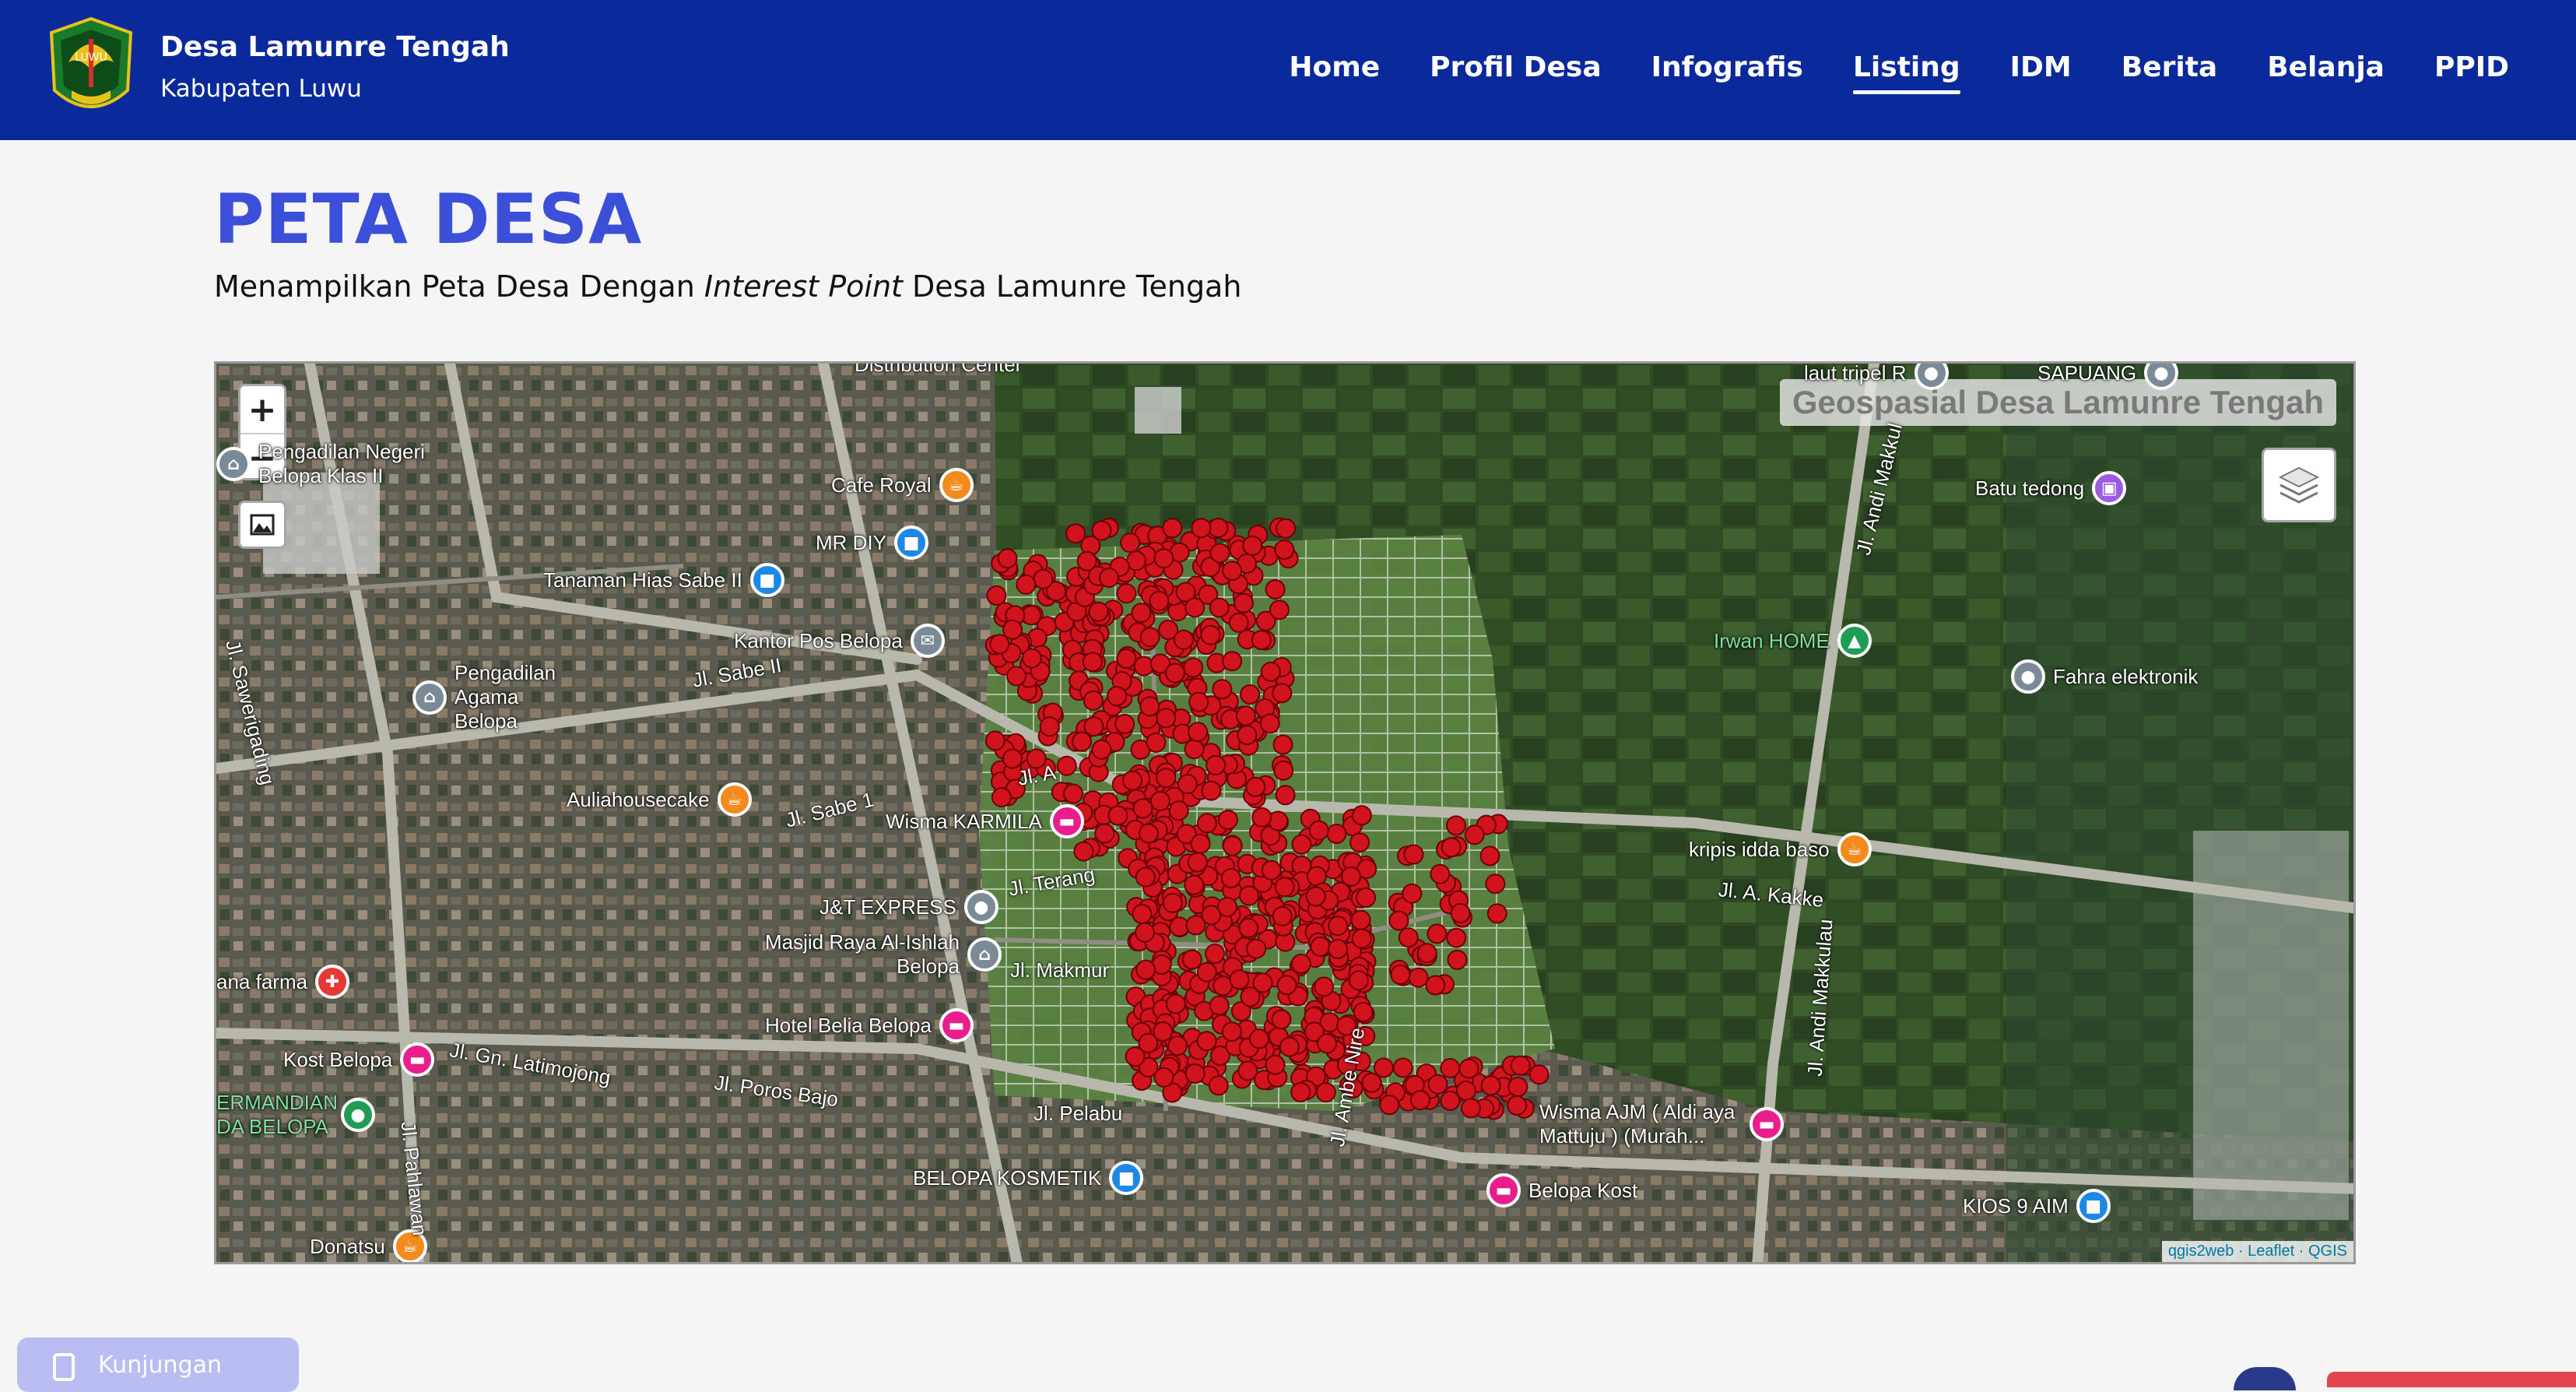 The width and height of the screenshot is (2576, 1392). I want to click on poi-kripis-idda-baso: kripis idda baso ☕, so click(1781, 849).